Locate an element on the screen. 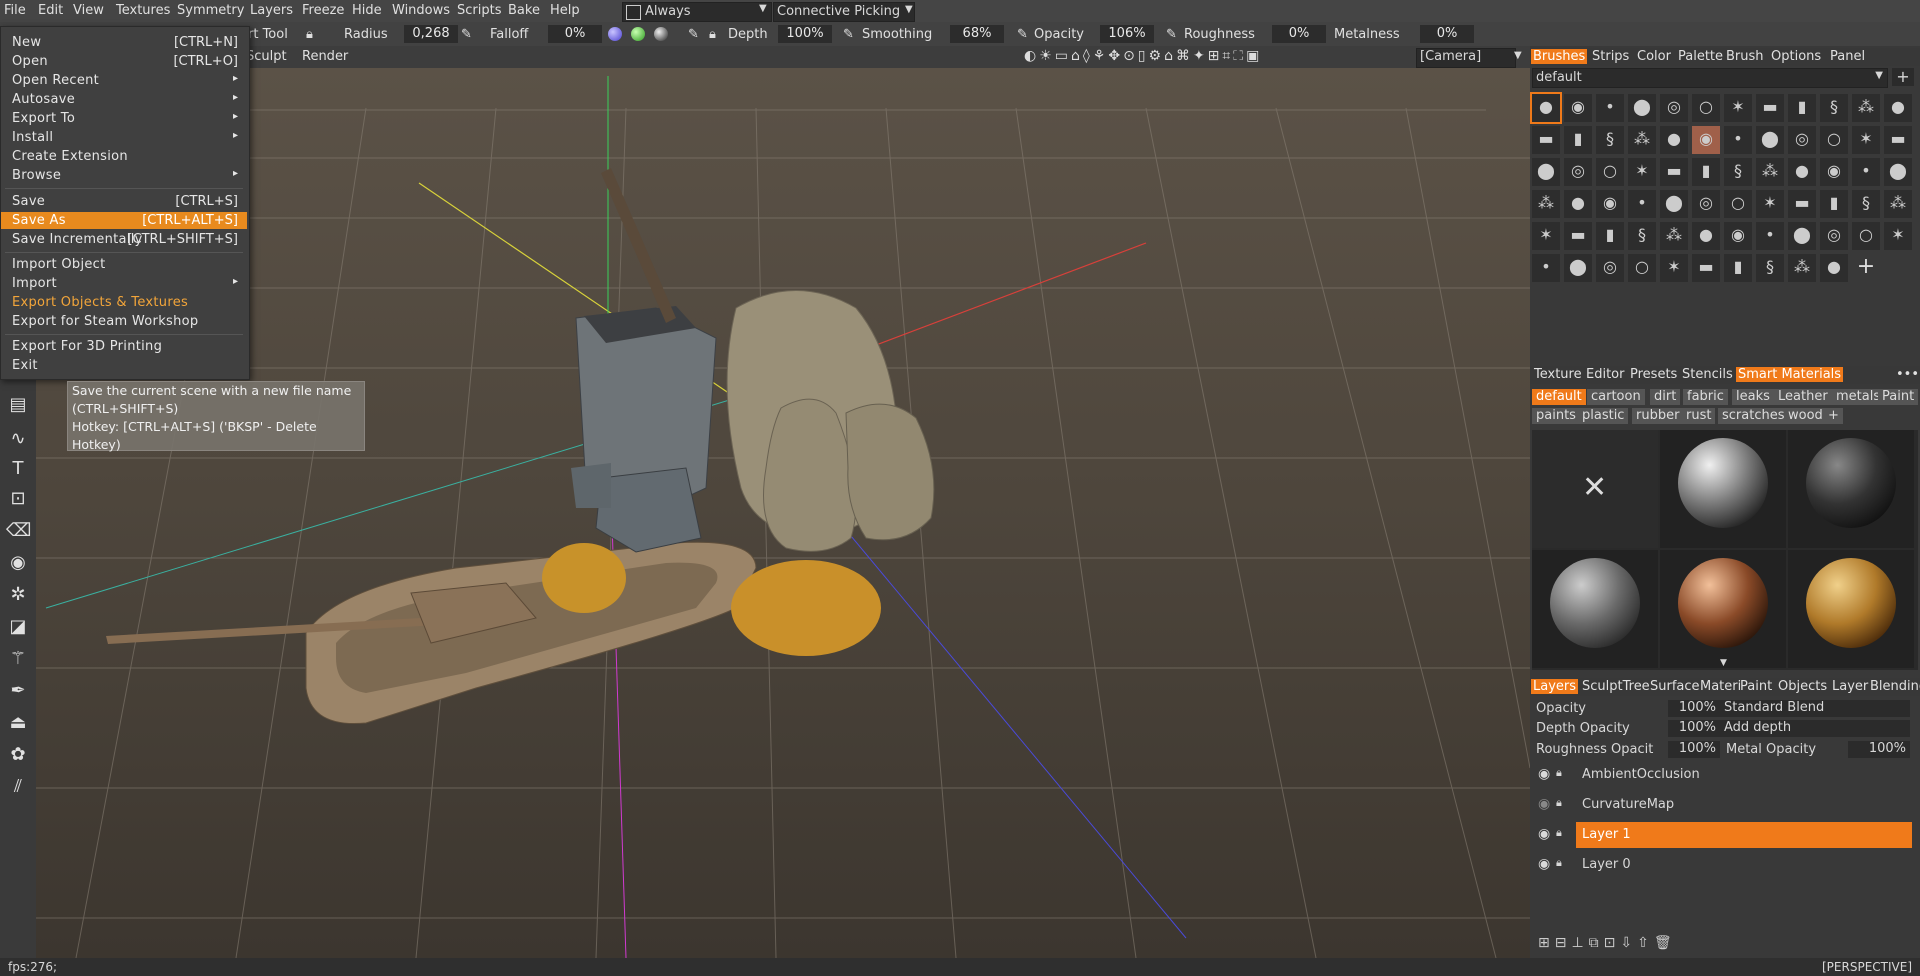 The width and height of the screenshot is (1920, 976). tab-paint: Paint is located at coordinates (1756, 686).